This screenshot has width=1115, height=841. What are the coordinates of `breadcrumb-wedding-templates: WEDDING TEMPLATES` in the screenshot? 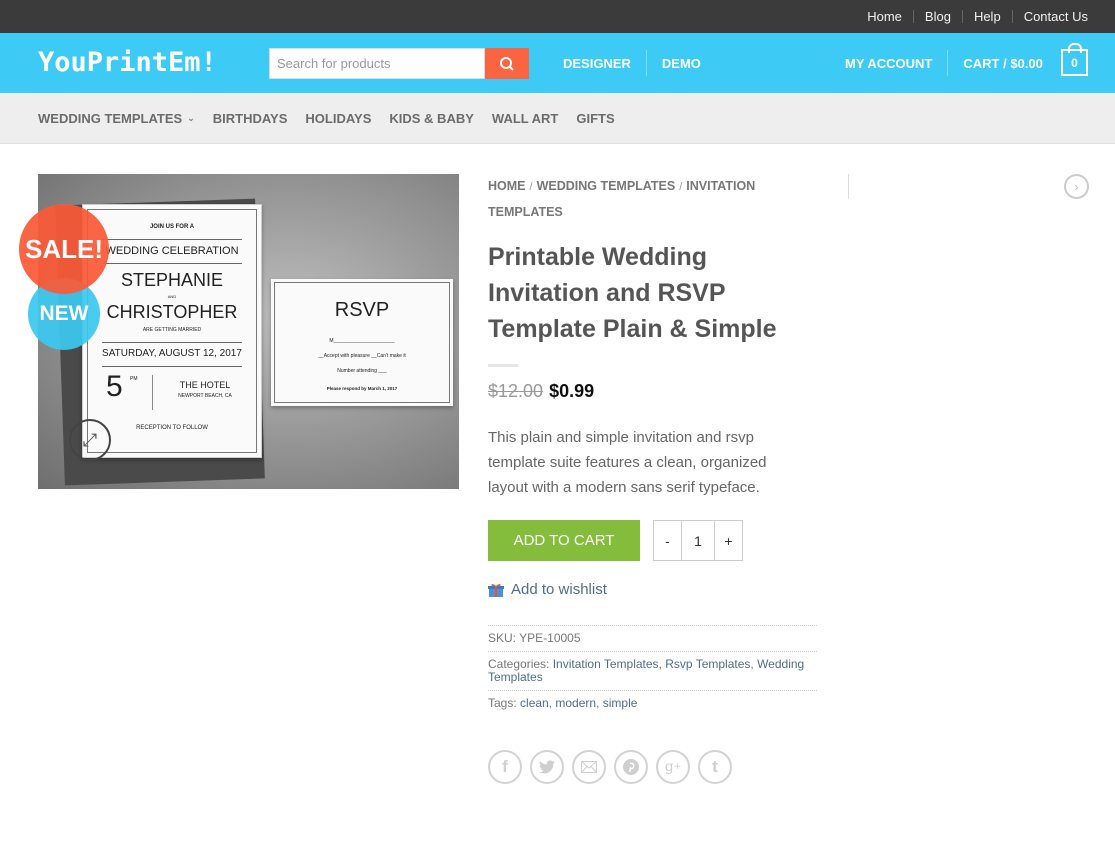 It's located at (606, 186).